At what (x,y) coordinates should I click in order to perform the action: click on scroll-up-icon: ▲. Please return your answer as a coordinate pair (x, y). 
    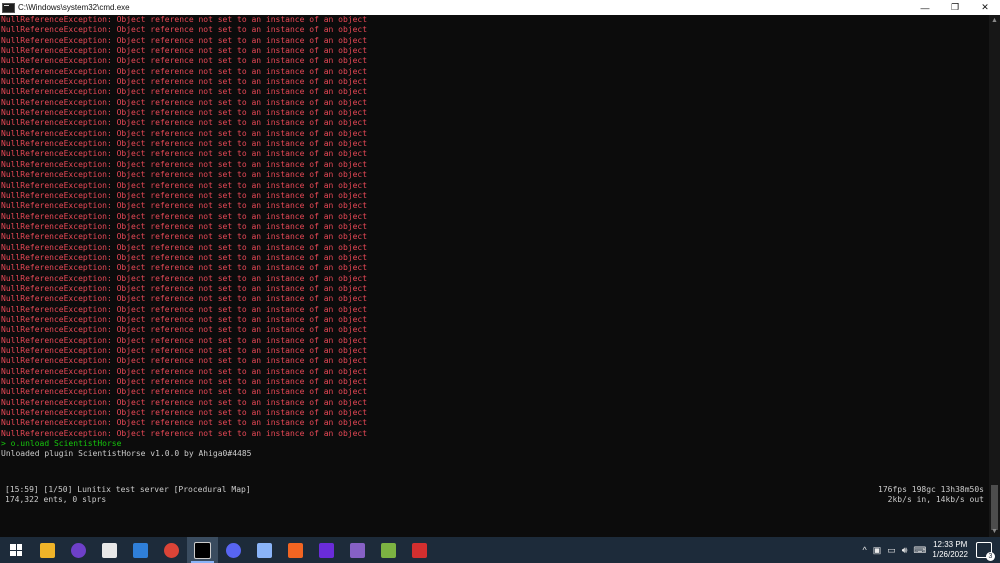
    Looking at the image, I should click on (994, 20).